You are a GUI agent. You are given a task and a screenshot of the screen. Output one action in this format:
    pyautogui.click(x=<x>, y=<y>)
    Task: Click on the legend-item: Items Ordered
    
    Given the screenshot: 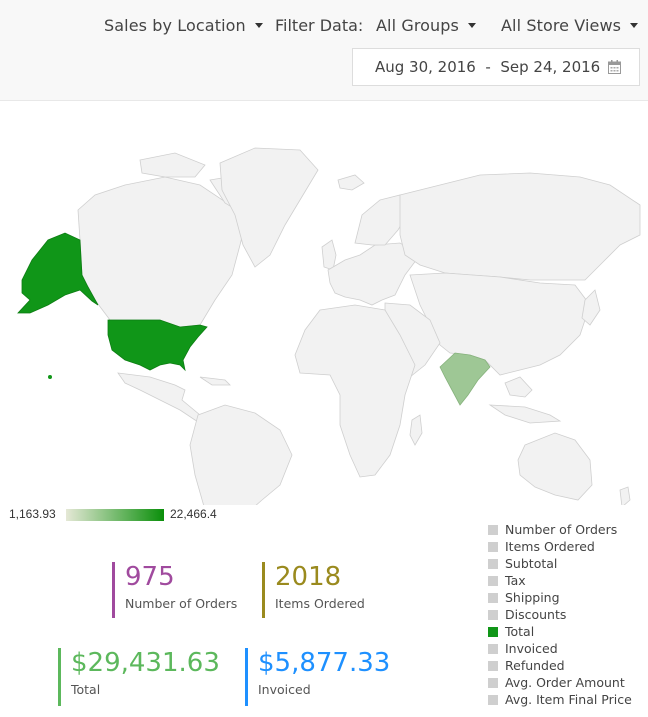 What is the action you would take?
    pyautogui.click(x=560, y=546)
    